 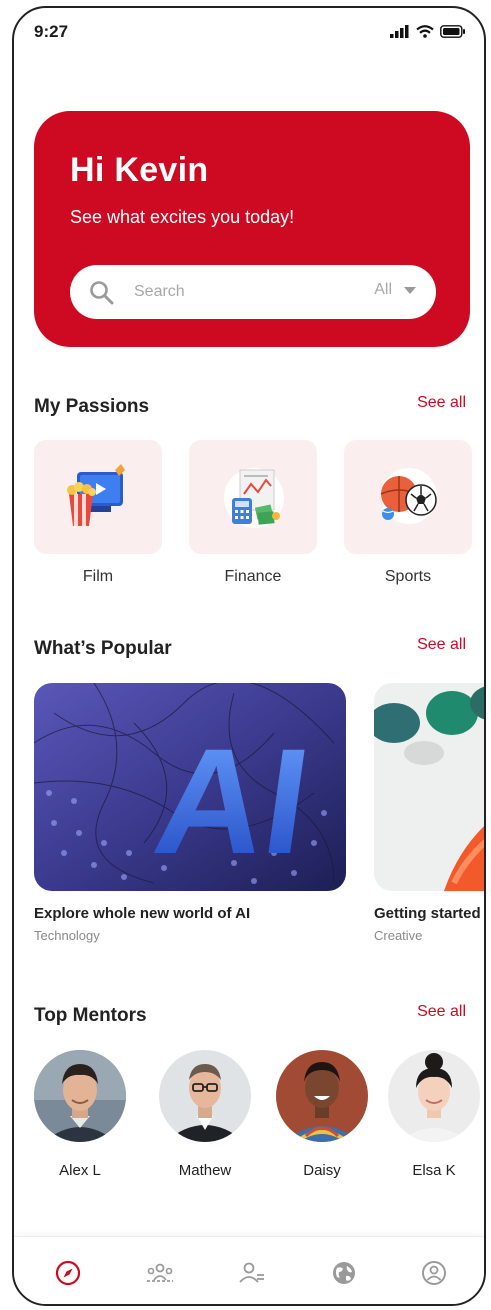 I want to click on tab-discover, so click(x=344, y=1273).